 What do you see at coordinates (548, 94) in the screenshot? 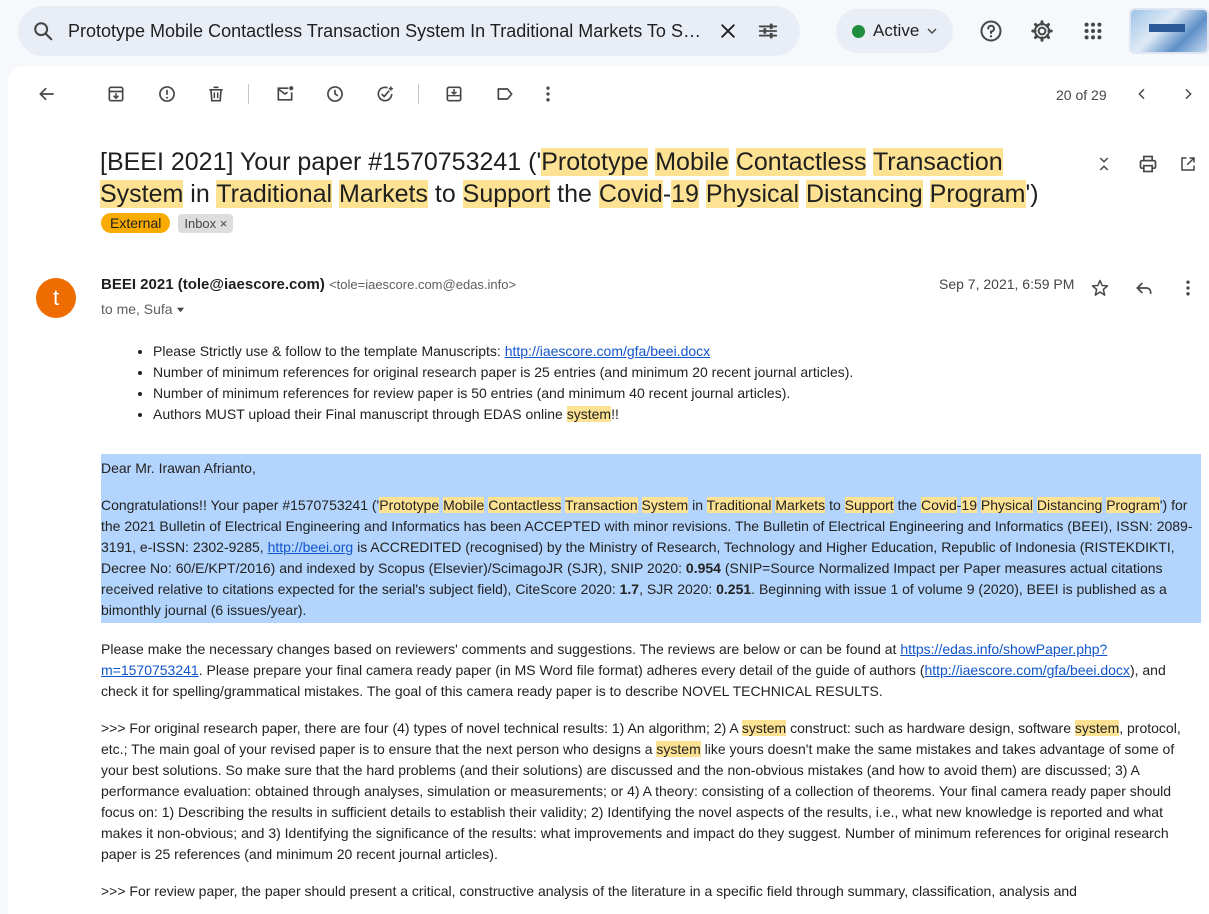
I see `more-vertical-icon` at bounding box center [548, 94].